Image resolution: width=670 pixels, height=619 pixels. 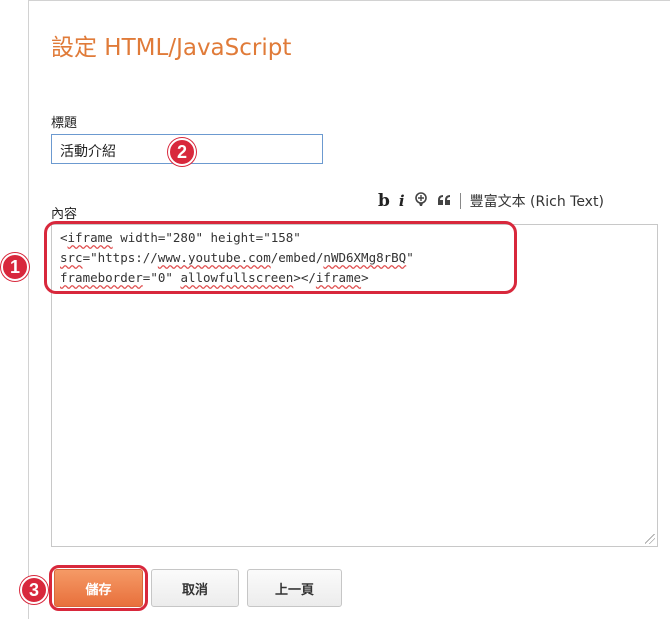 I want to click on back-button: 上一頁, so click(x=294, y=588).